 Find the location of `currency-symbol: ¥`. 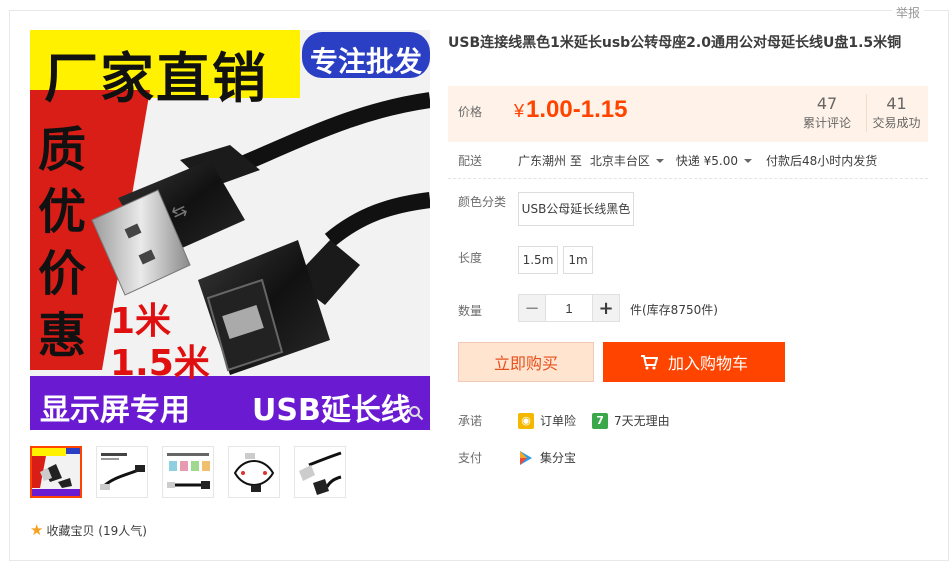

currency-symbol: ¥ is located at coordinates (519, 111).